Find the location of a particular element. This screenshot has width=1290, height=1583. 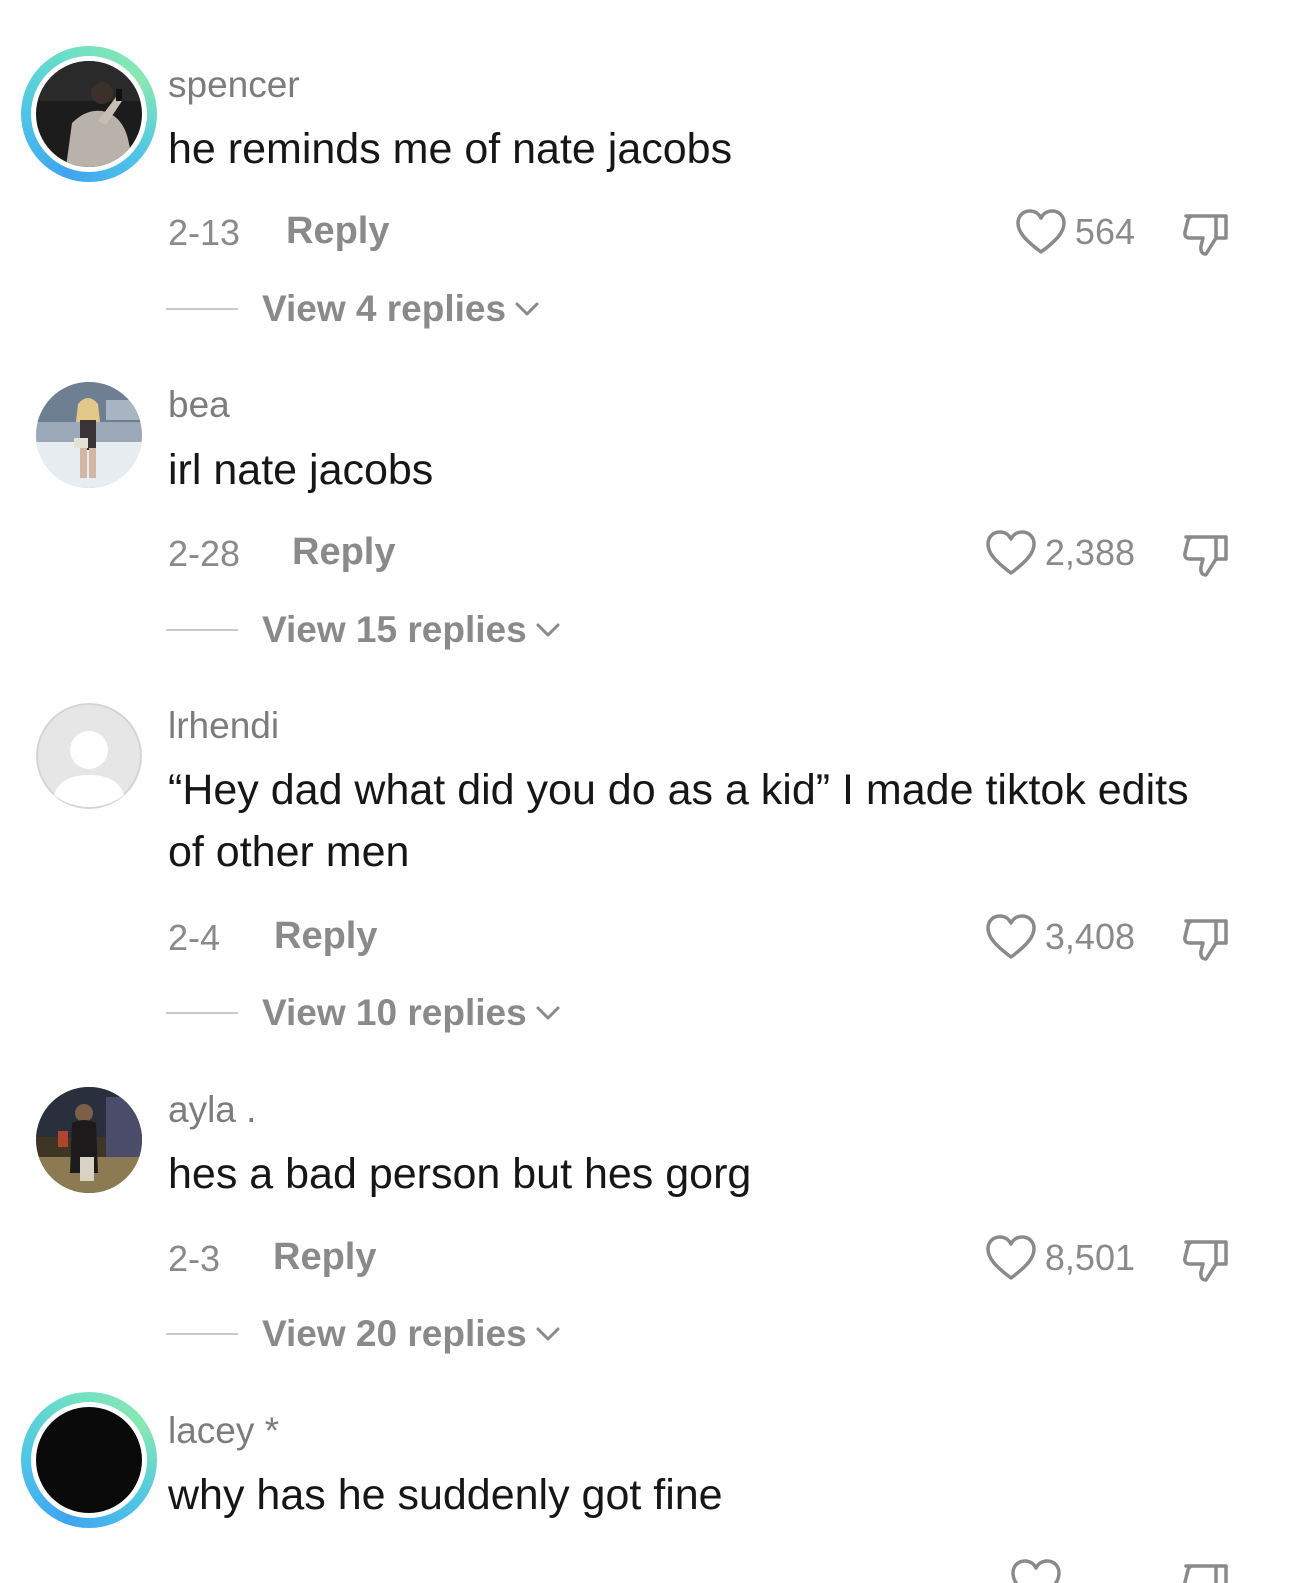

comment-date: 2-4 is located at coordinates (194, 937).